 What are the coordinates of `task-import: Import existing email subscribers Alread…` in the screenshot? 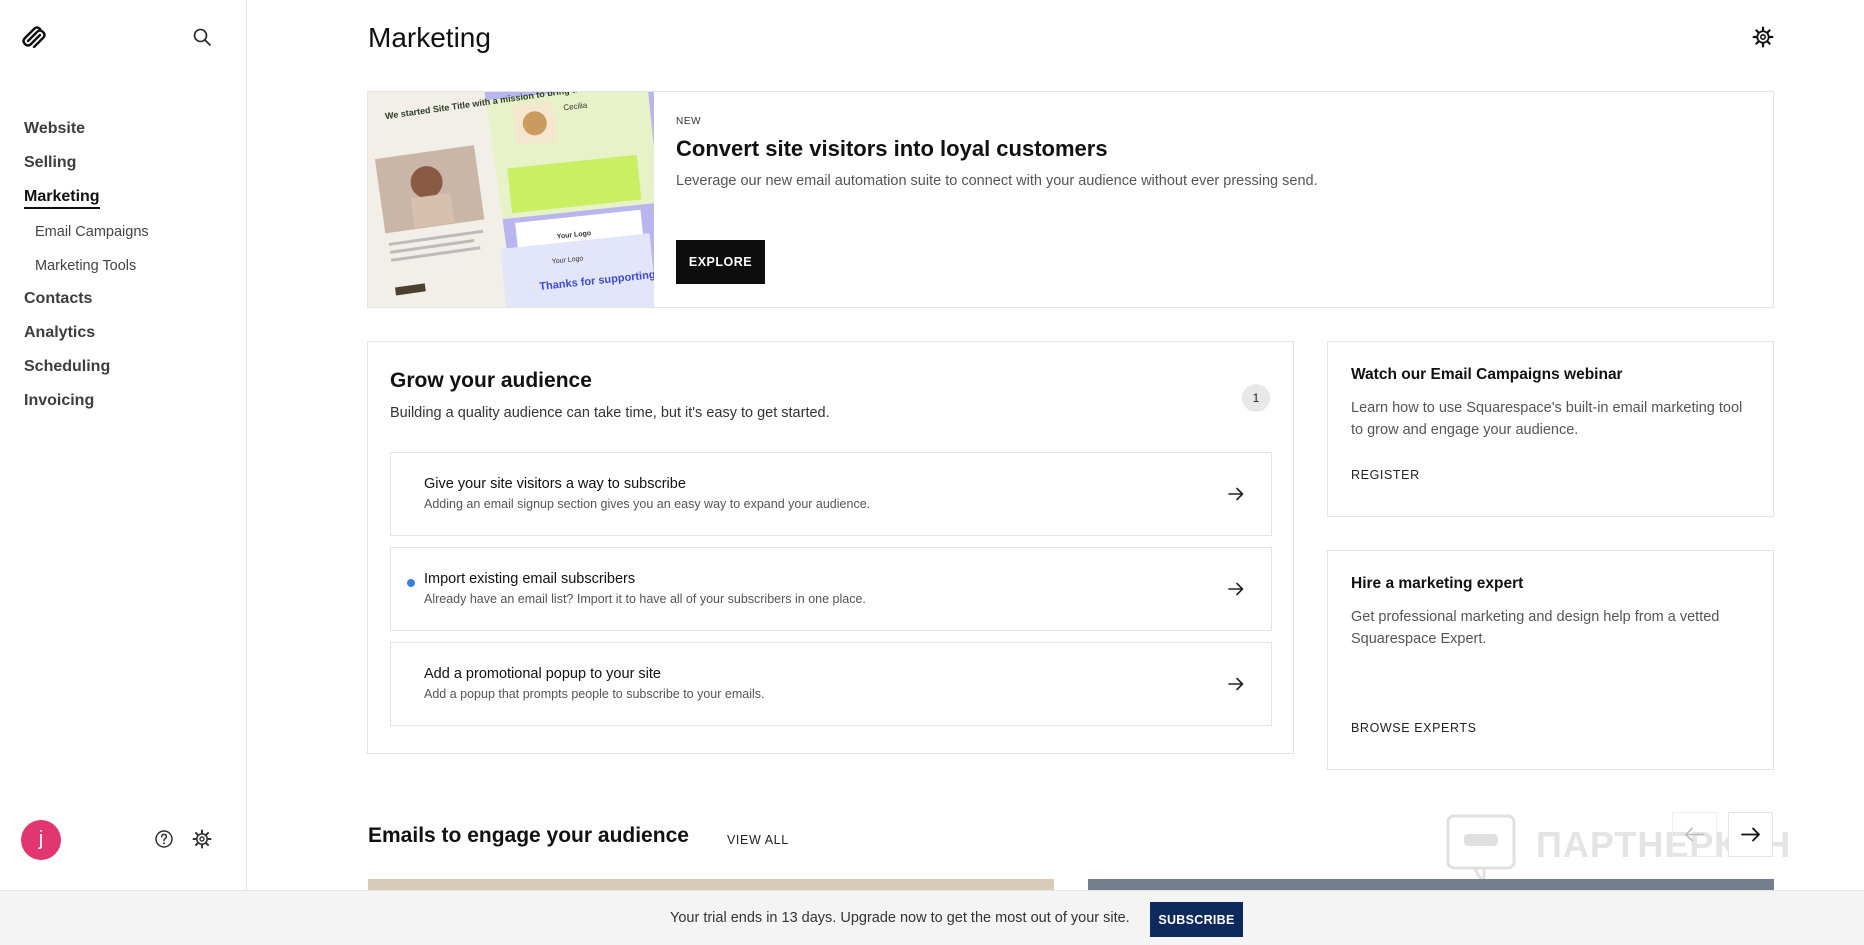 It's located at (831, 589).